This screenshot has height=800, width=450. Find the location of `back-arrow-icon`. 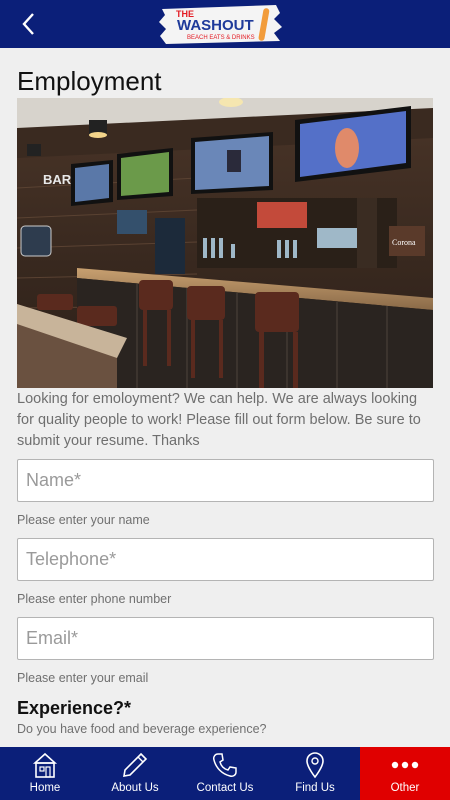

back-arrow-icon is located at coordinates (29, 24).